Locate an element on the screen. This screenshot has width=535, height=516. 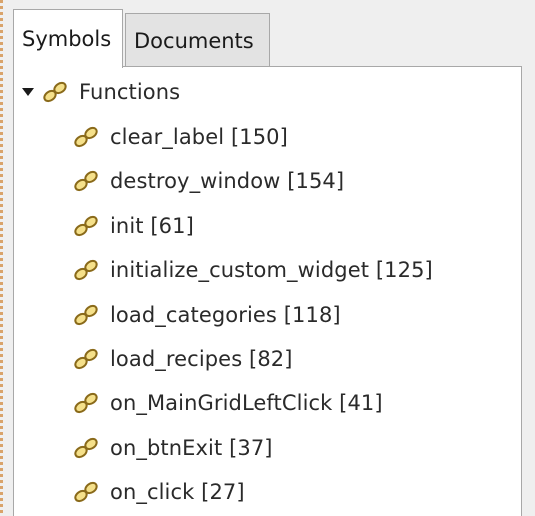
window-left-border is located at coordinates (1, 258).